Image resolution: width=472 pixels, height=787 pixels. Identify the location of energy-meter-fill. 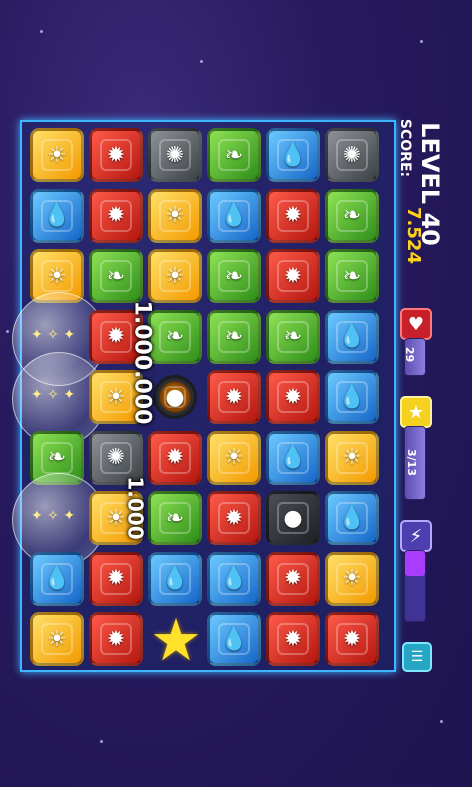
(415, 563).